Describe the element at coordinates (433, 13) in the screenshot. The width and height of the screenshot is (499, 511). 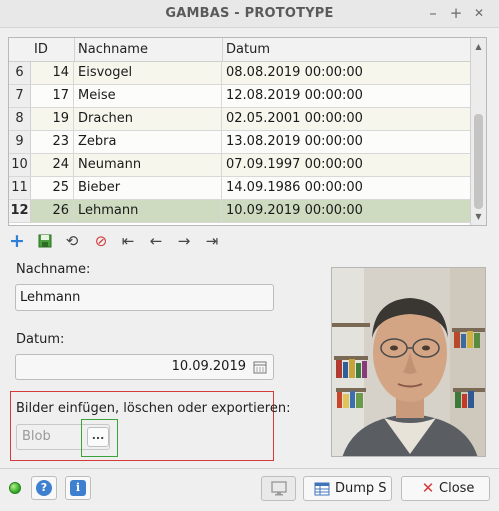
I see `minimize-button: –` at that location.